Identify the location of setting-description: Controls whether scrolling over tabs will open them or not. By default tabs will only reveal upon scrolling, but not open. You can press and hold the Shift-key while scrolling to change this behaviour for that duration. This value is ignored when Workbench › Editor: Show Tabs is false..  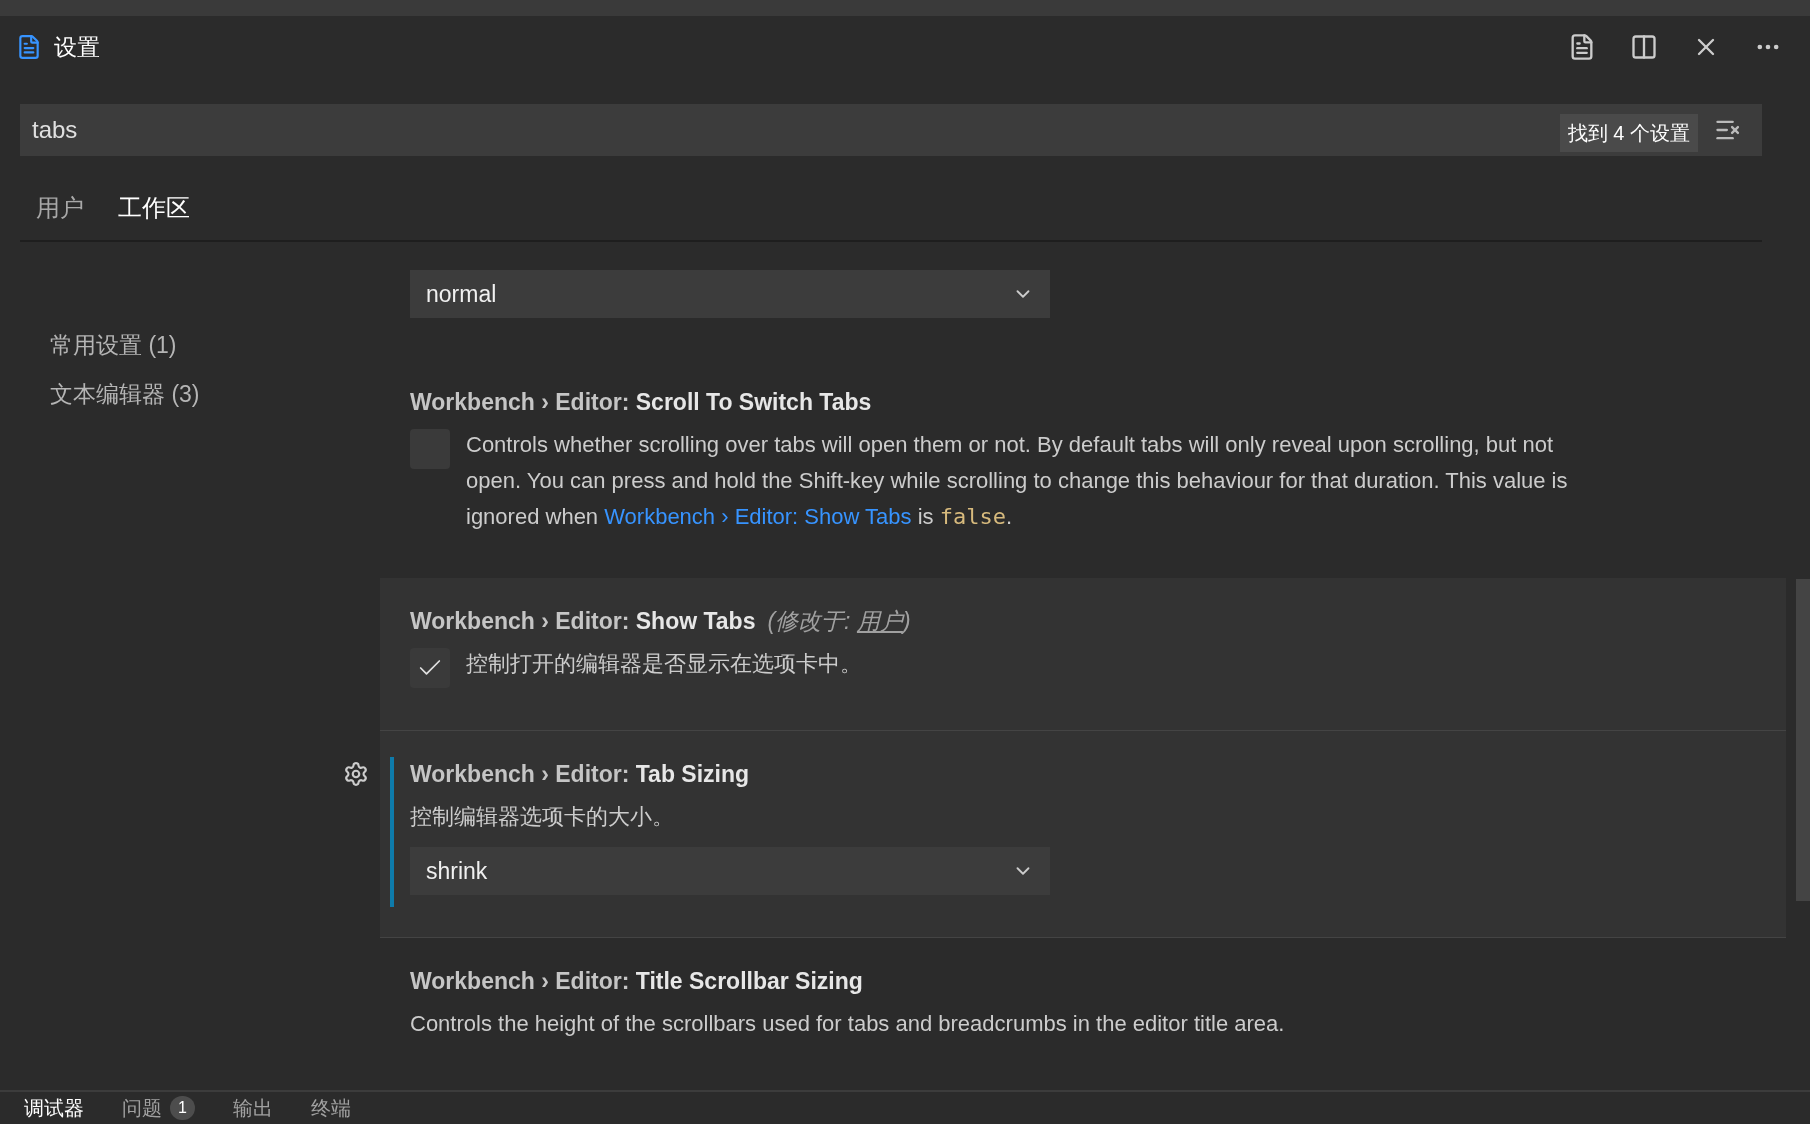
(1017, 481).